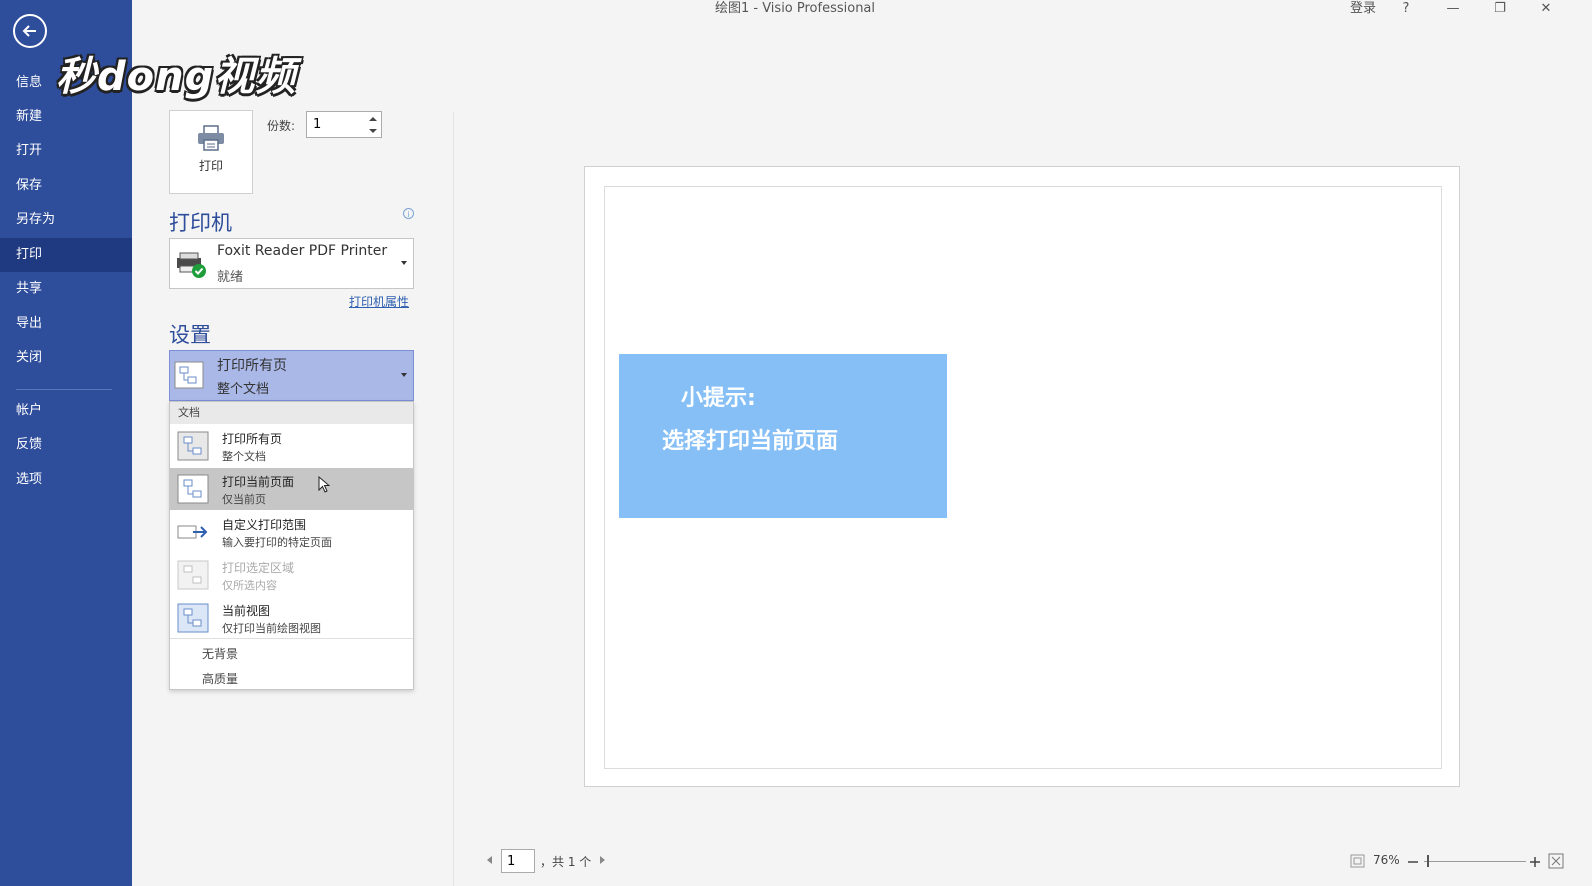 The width and height of the screenshot is (1592, 886). What do you see at coordinates (193, 575) in the screenshot?
I see `selection-icon` at bounding box center [193, 575].